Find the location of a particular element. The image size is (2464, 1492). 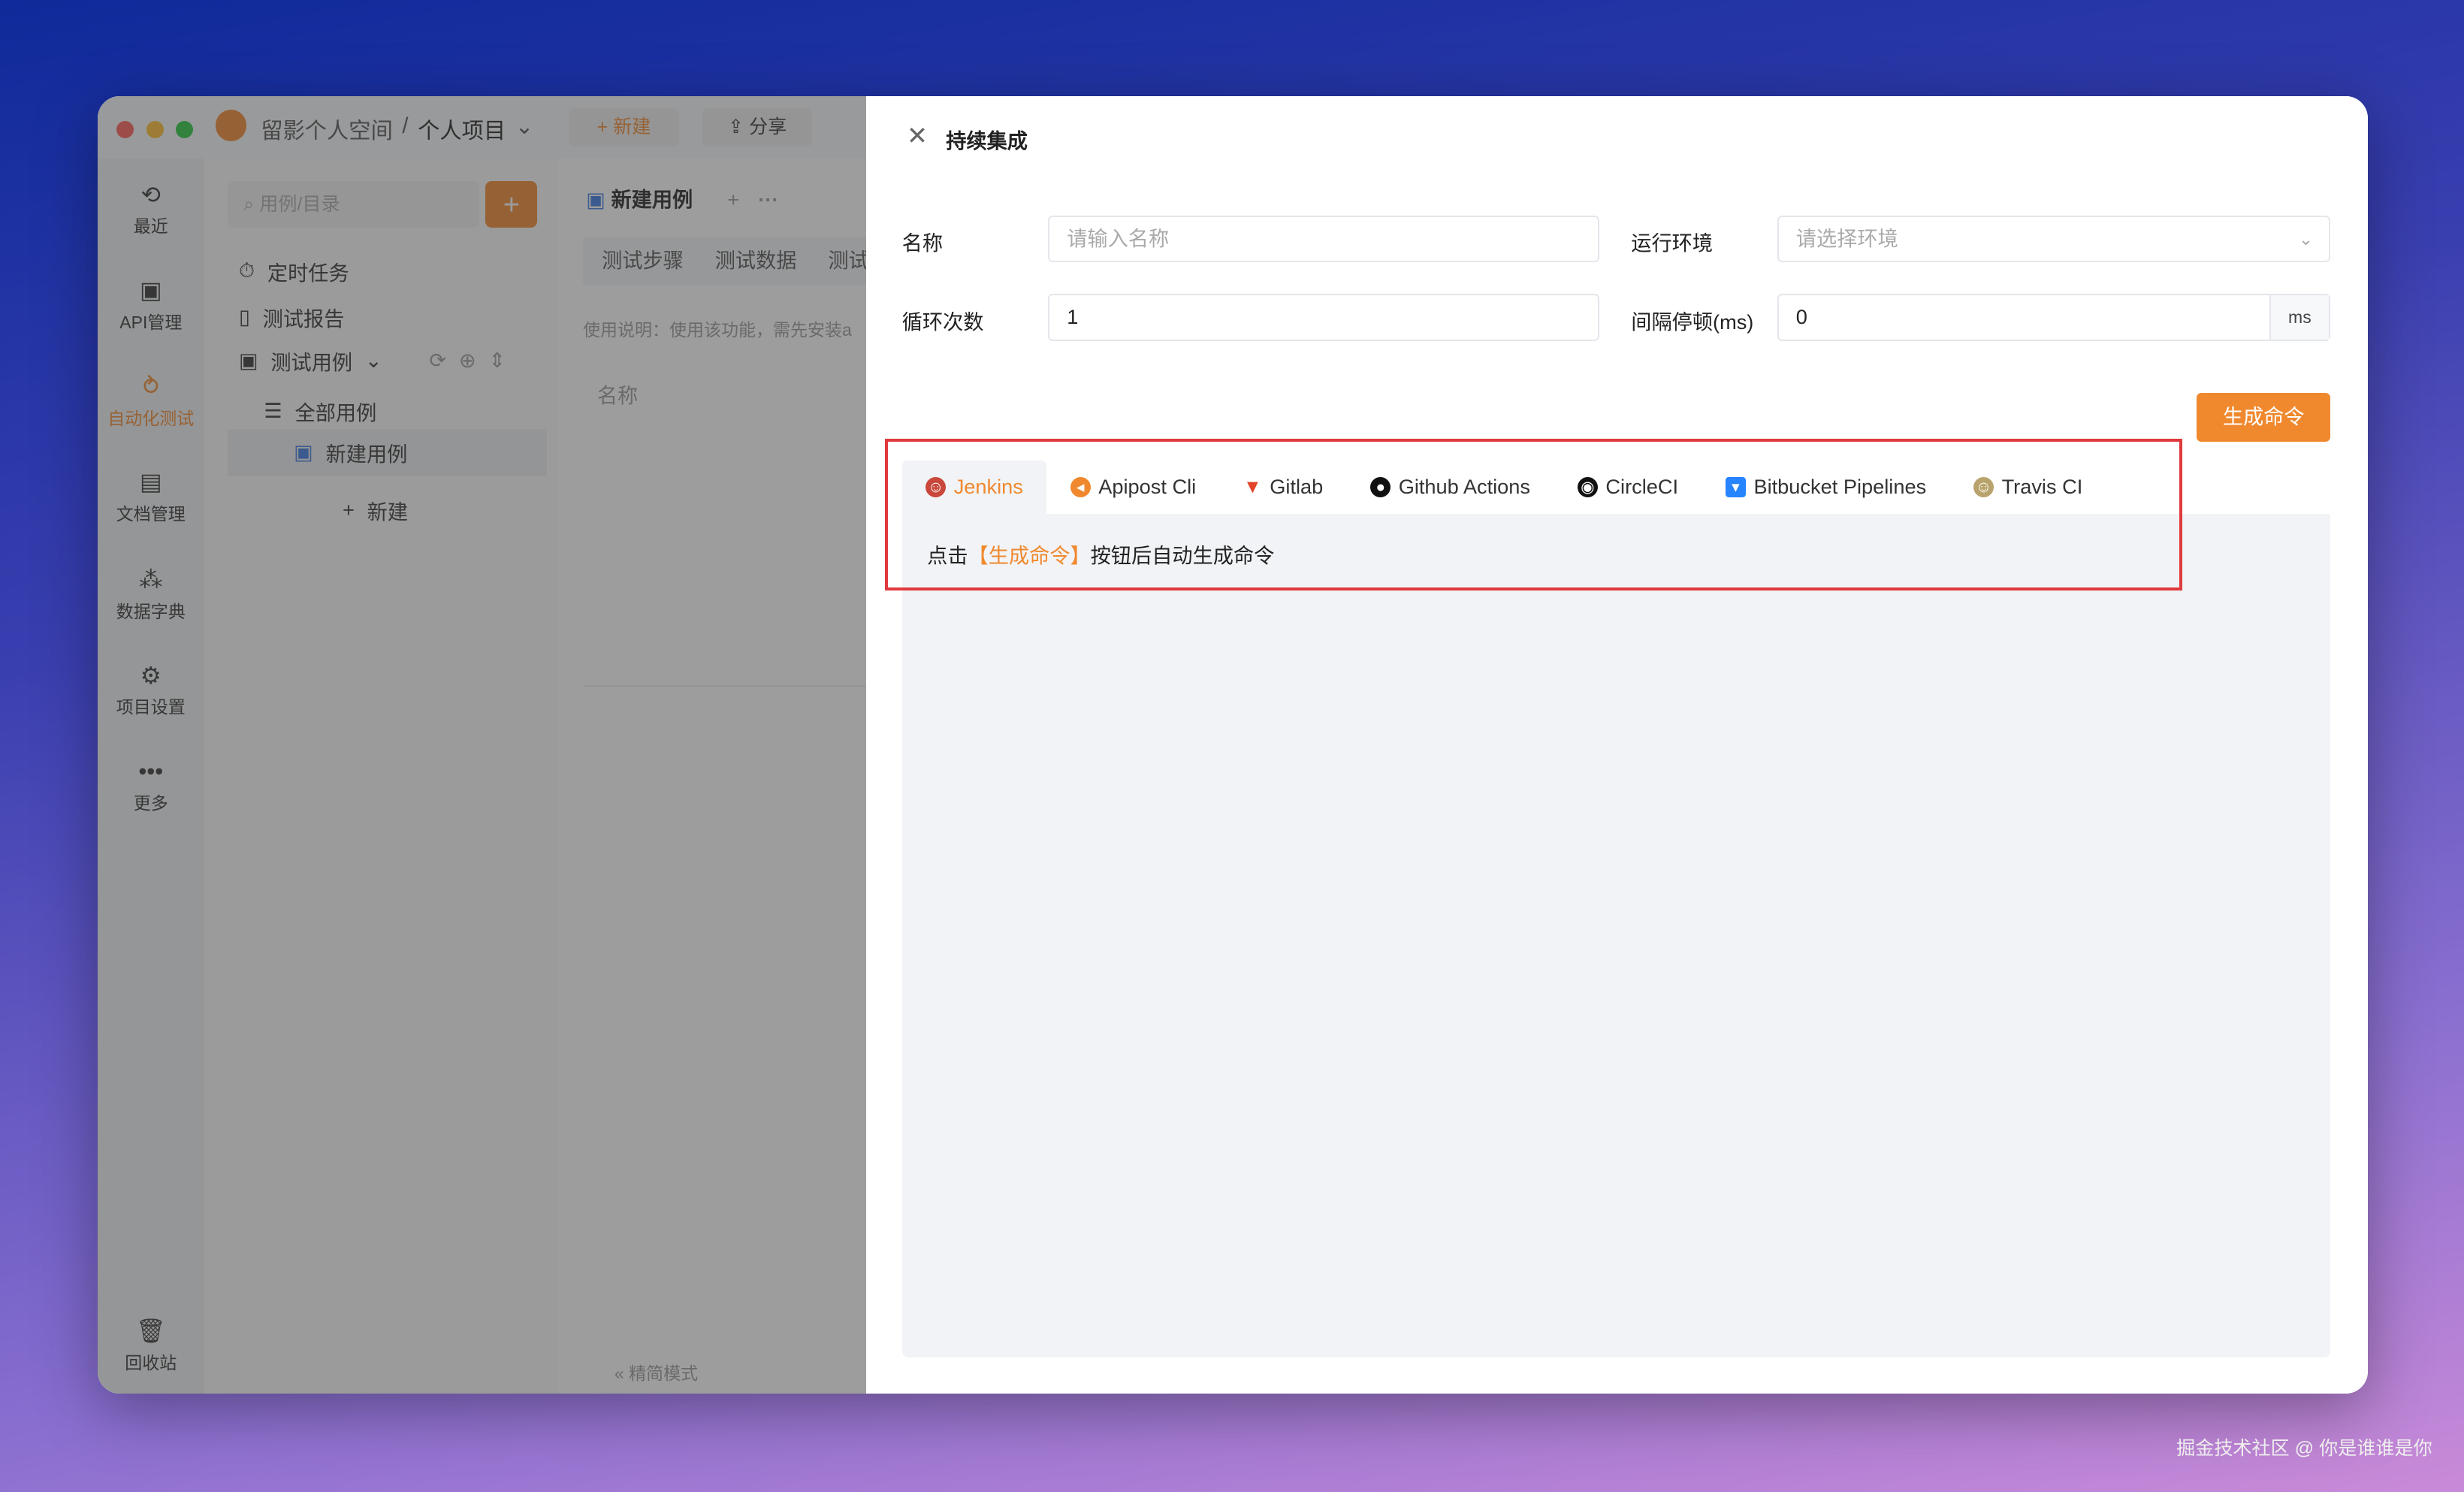

interval-input: 0 ms is located at coordinates (2054, 318).